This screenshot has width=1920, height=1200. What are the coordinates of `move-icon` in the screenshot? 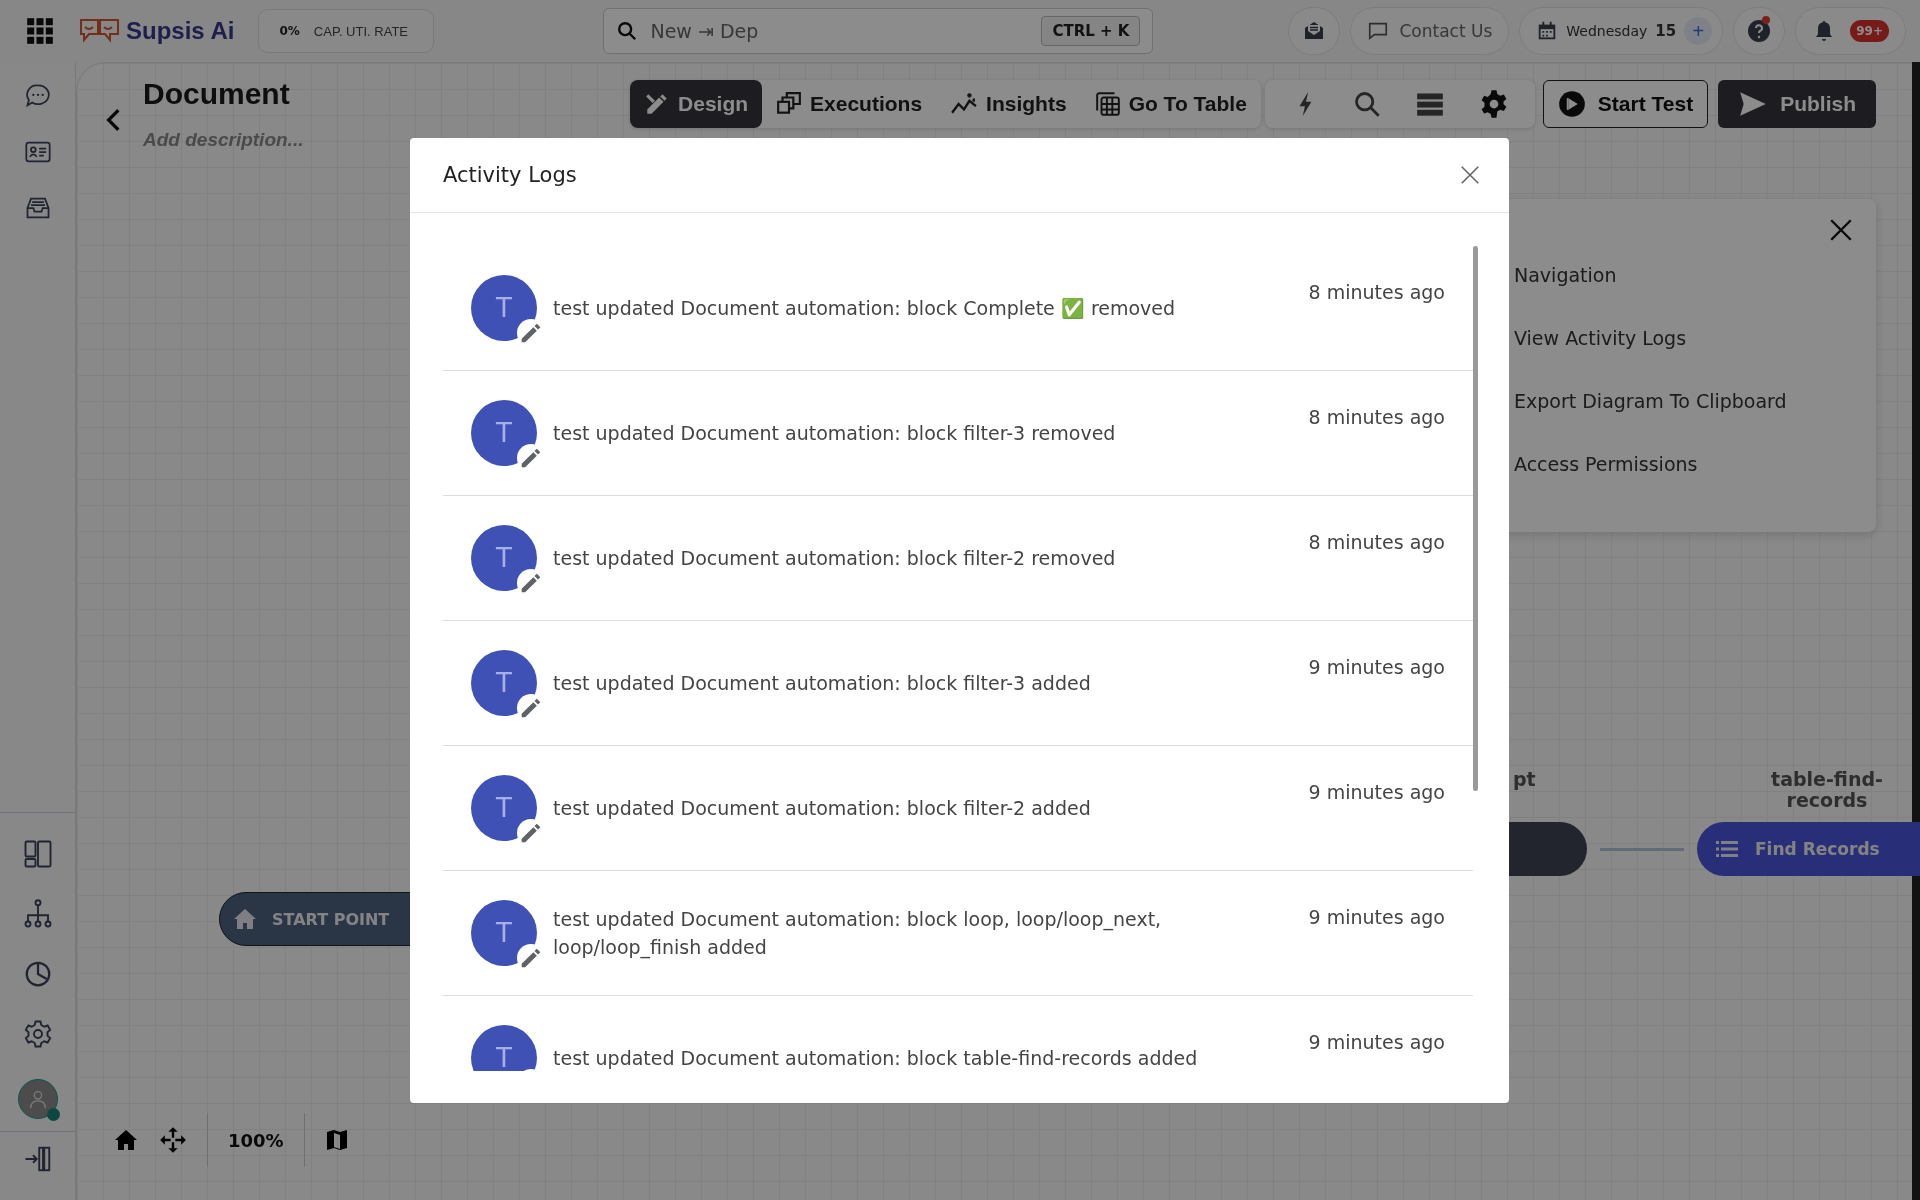 It's located at (173, 1140).